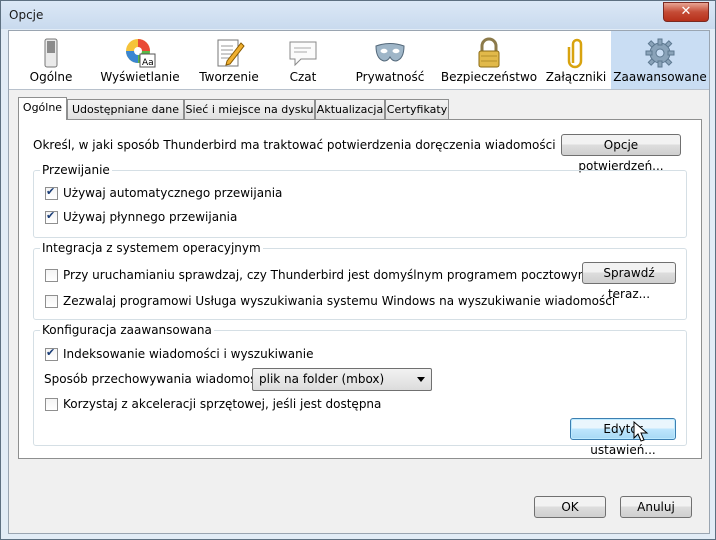 The width and height of the screenshot is (716, 540). Describe the element at coordinates (229, 77) in the screenshot. I see `pane-label: Tworzenie` at that location.